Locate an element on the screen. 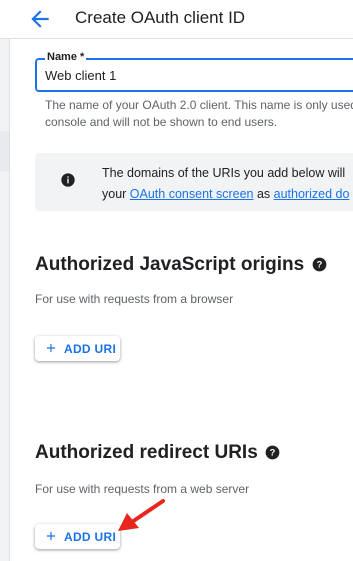 Image resolution: width=353 pixels, height=561 pixels. page-header: Create OAuth client ID is located at coordinates (176, 19).